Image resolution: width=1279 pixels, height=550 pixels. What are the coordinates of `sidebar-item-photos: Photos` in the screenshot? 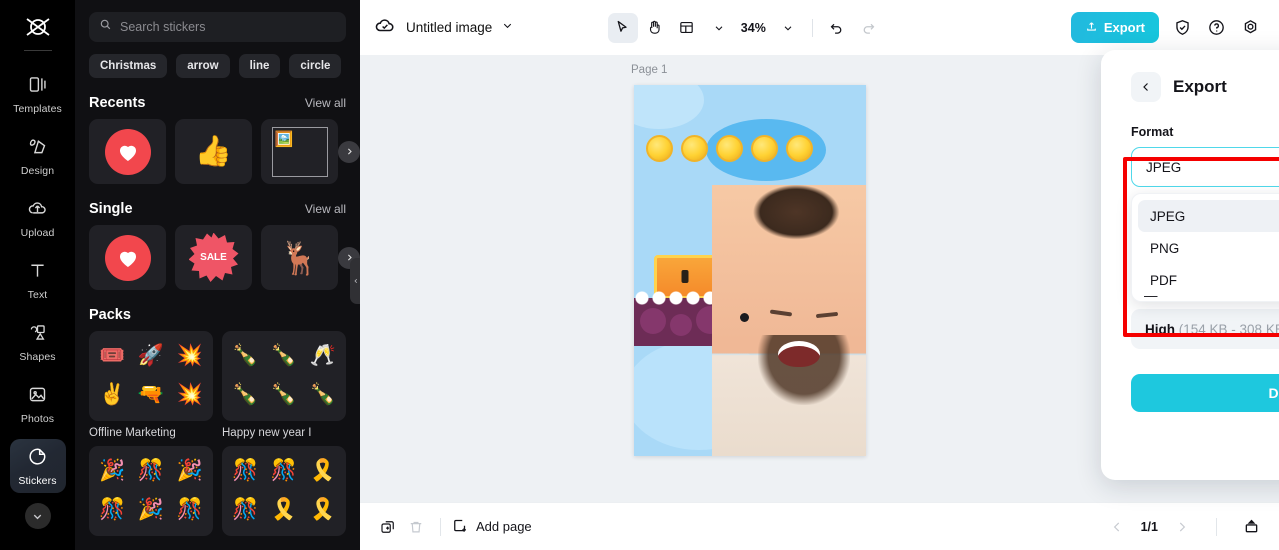 It's located at (38, 404).